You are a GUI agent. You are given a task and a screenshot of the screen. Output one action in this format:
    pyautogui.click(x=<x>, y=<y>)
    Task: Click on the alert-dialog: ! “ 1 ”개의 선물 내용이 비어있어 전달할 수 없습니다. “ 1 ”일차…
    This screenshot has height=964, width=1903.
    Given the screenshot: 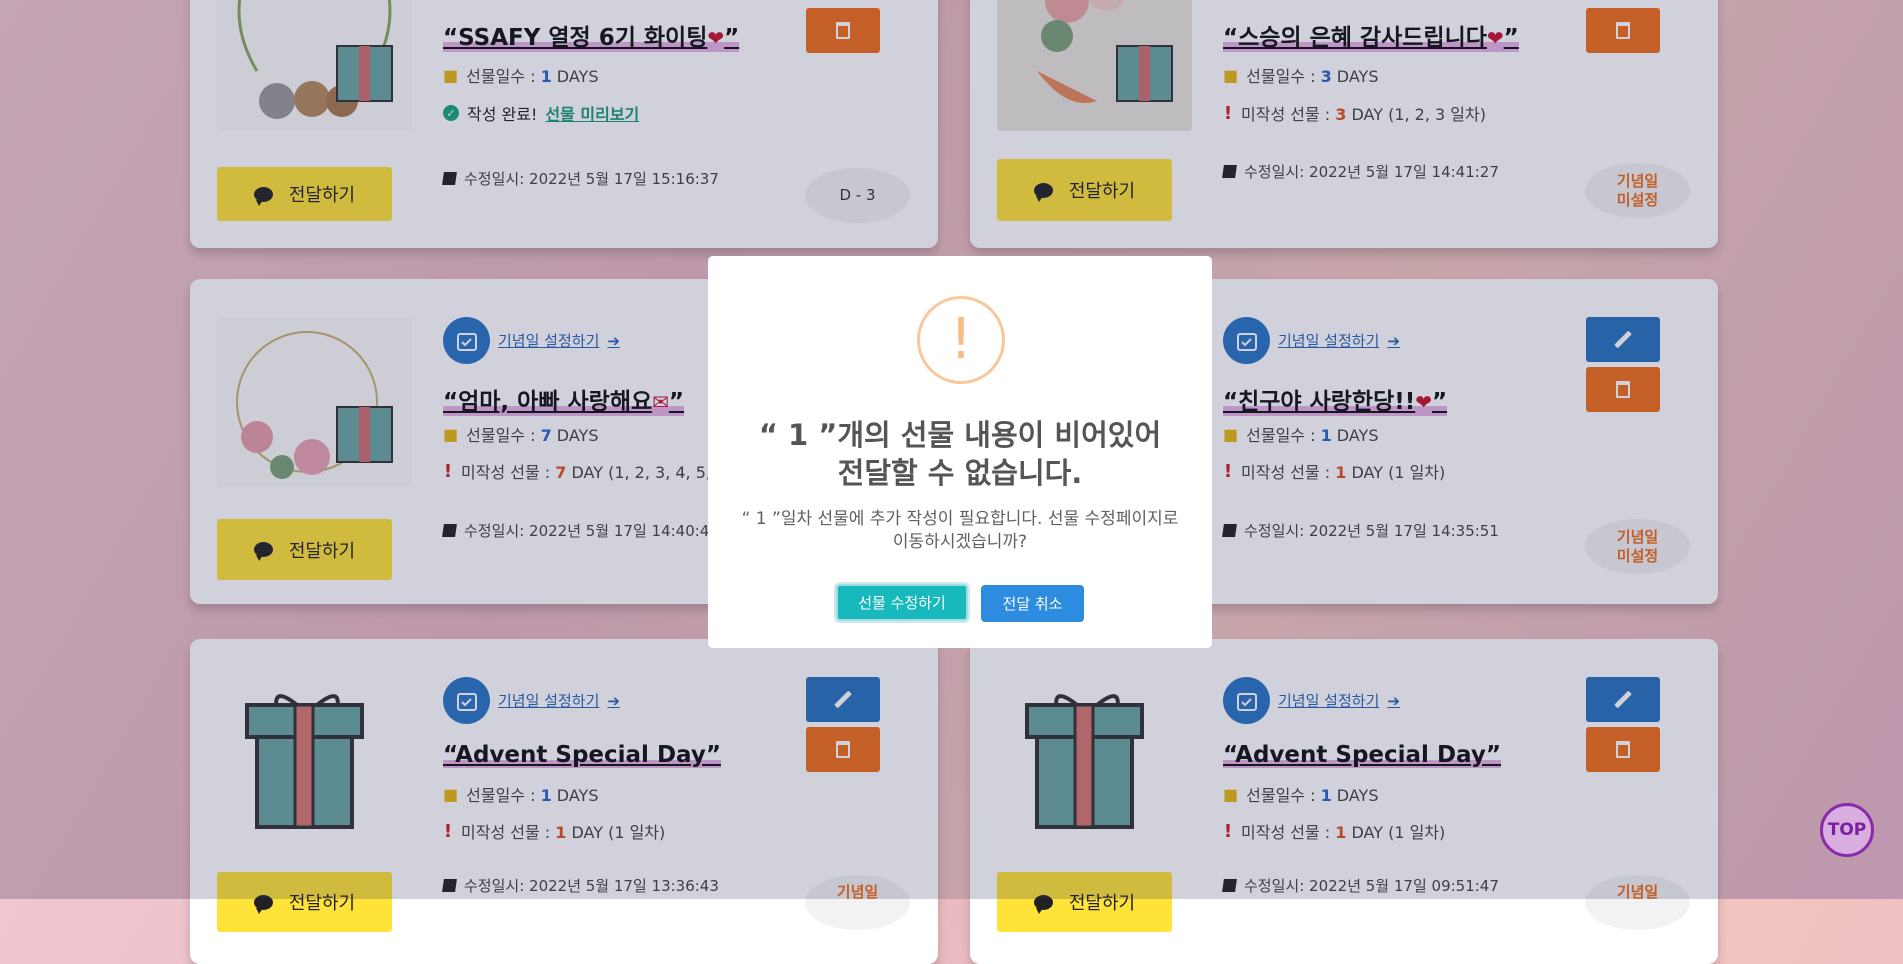 What is the action you would take?
    pyautogui.click(x=960, y=452)
    